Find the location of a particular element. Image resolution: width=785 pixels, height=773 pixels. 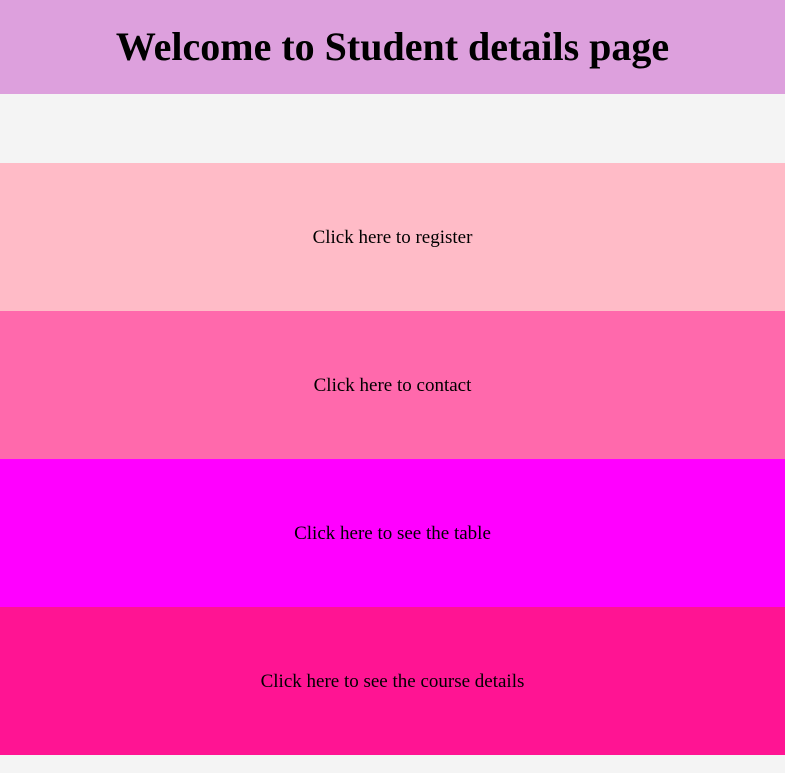

course-details-link: Click here to see the course details is located at coordinates (393, 681).